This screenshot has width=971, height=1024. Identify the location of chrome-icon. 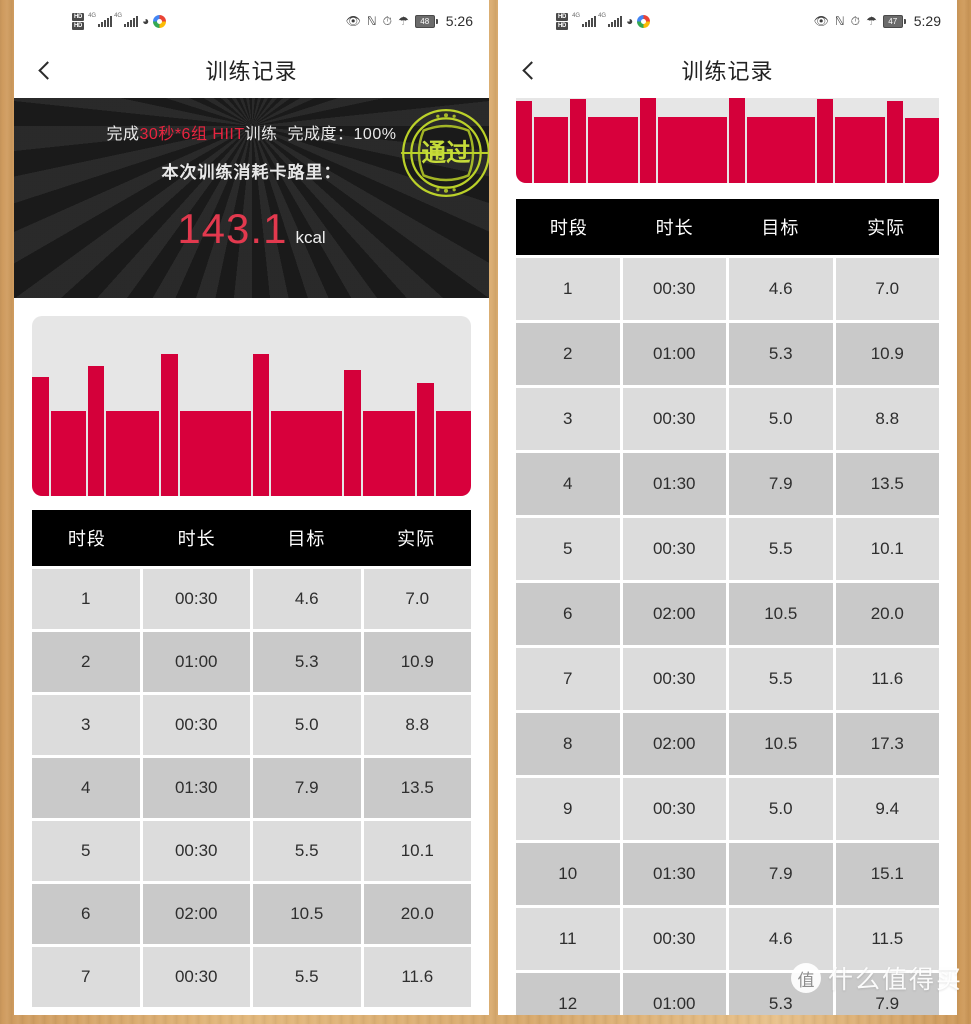
(644, 21).